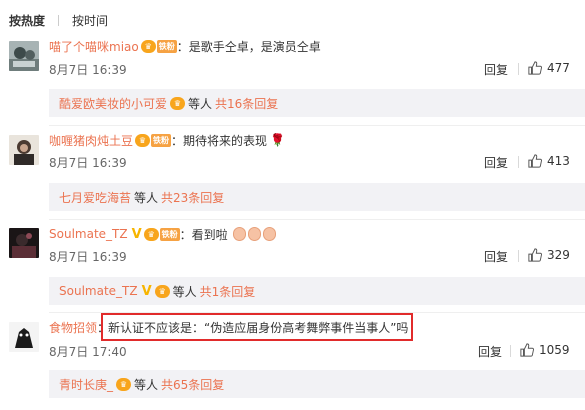  I want to click on sort-divider, so click(59, 20).